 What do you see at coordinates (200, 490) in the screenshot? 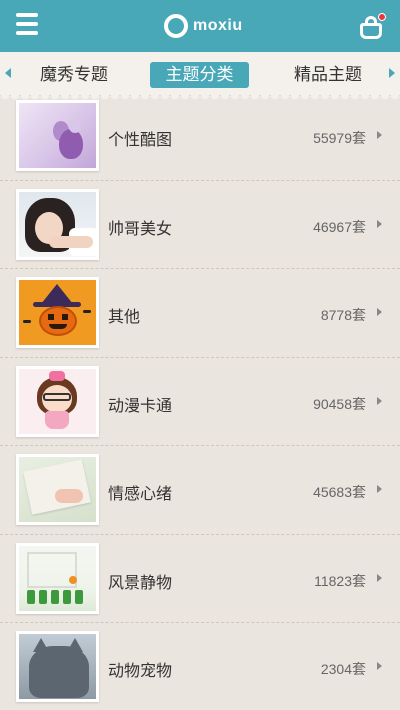
I see `category-row-emotion: 情感心绪 45683套` at bounding box center [200, 490].